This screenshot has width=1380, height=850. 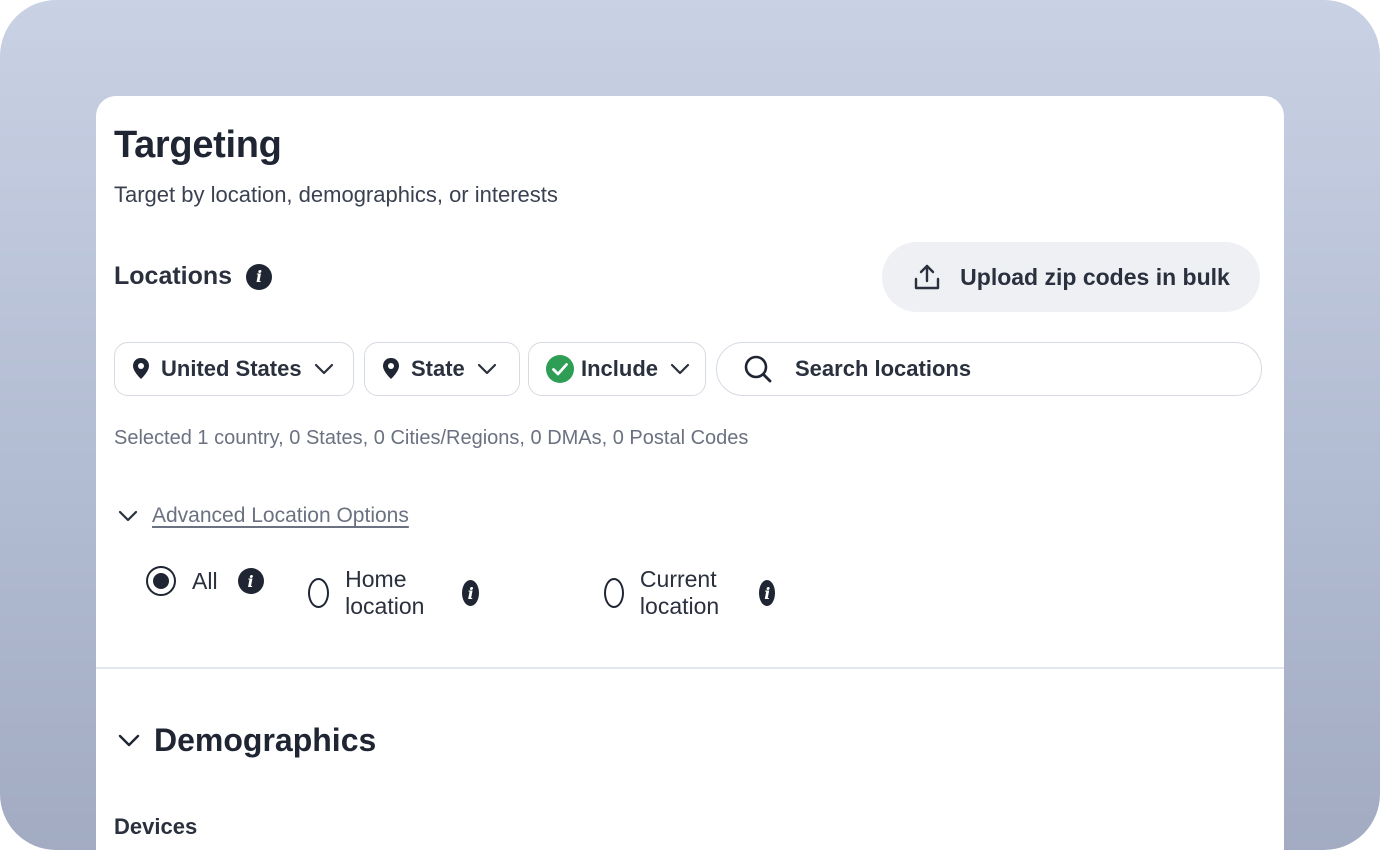 What do you see at coordinates (265, 740) in the screenshot?
I see `demographics-heading: Demographics` at bounding box center [265, 740].